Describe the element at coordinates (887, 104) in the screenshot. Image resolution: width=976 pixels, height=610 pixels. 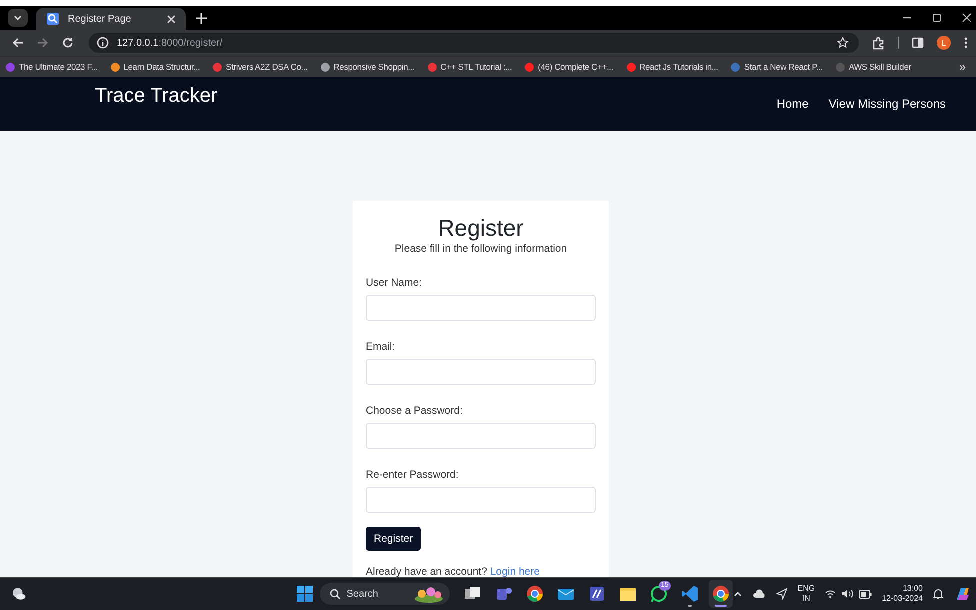
I see `nav-link: View Missing Persons` at that location.